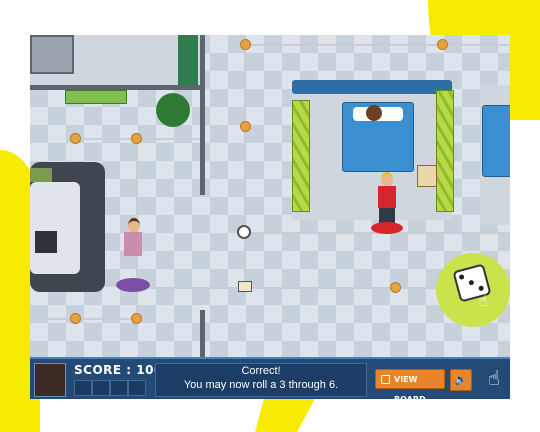 This screenshot has height=432, width=540. Describe the element at coordinates (496, 141) in the screenshot. I see `hospital-bed` at that location.